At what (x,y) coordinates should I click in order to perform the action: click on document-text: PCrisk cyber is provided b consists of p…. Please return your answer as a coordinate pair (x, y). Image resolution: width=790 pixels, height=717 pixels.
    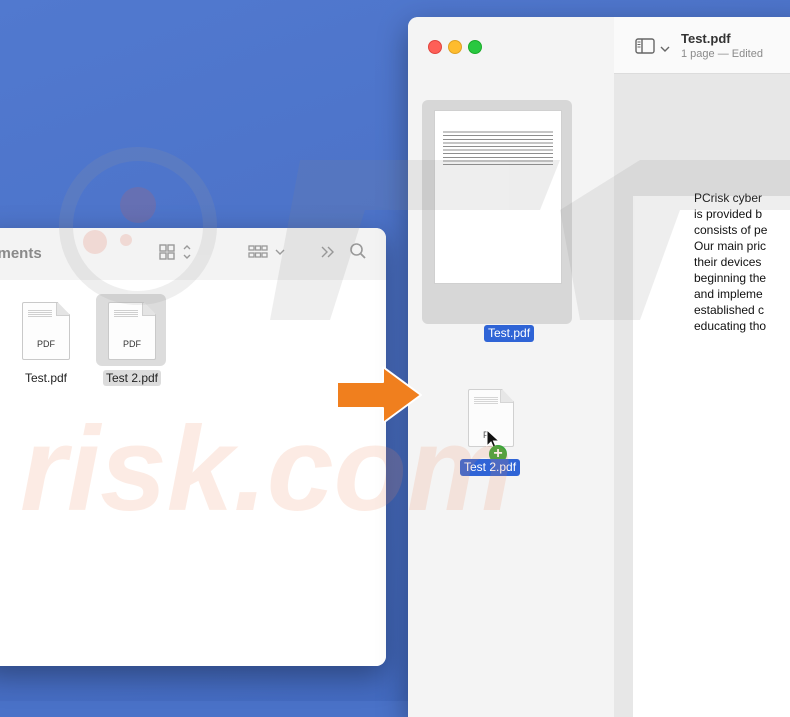
    Looking at the image, I should click on (730, 262).